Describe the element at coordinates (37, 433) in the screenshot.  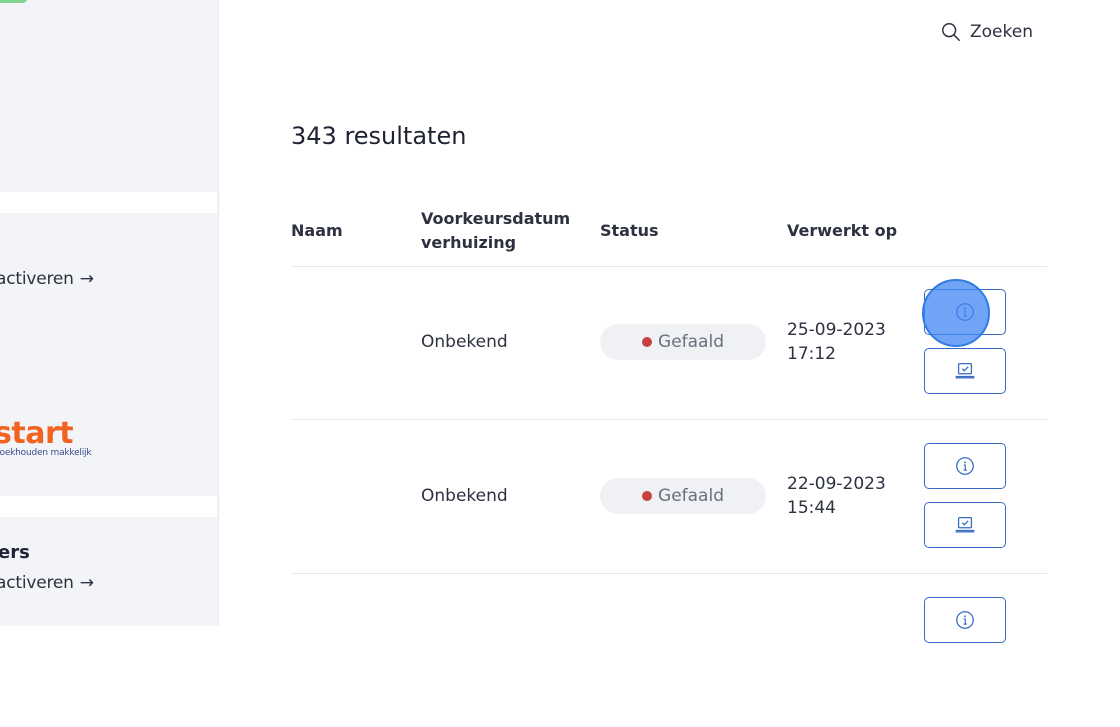
I see `logo-word: start` at that location.